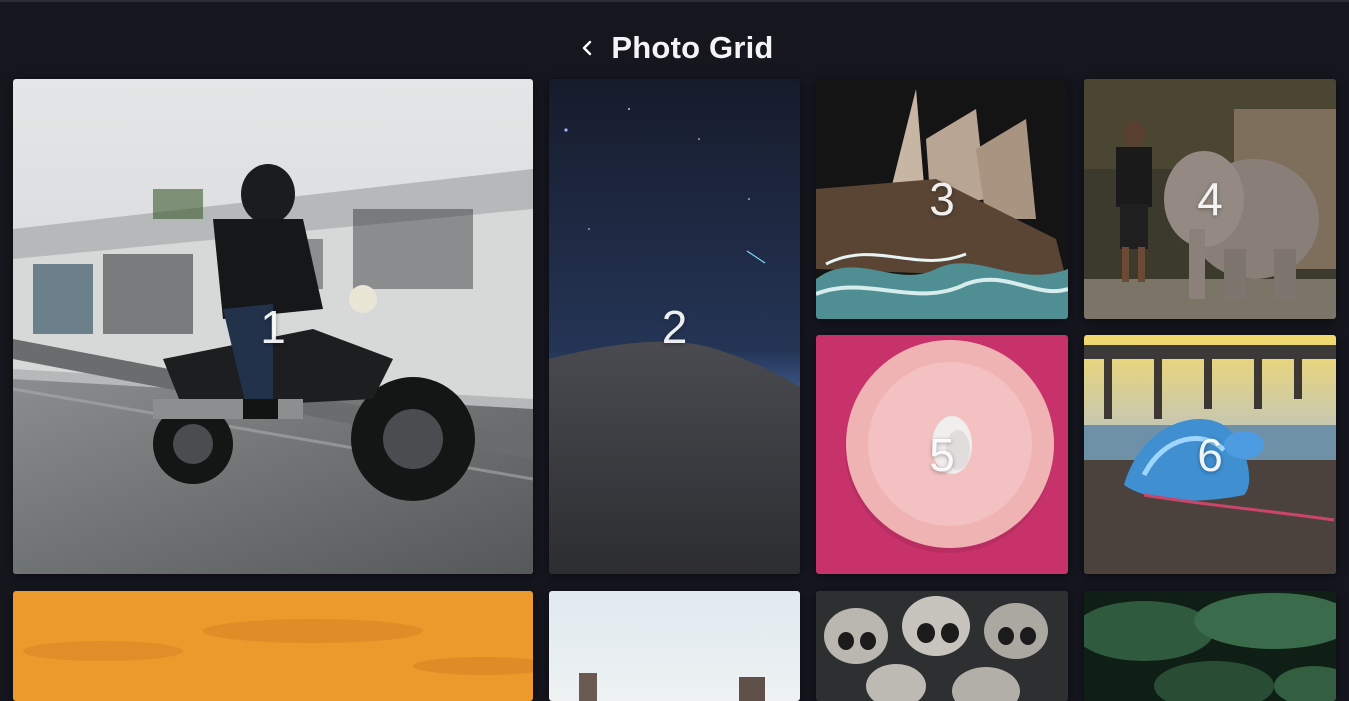  I want to click on photo-tile-6: 6, so click(1210, 454).